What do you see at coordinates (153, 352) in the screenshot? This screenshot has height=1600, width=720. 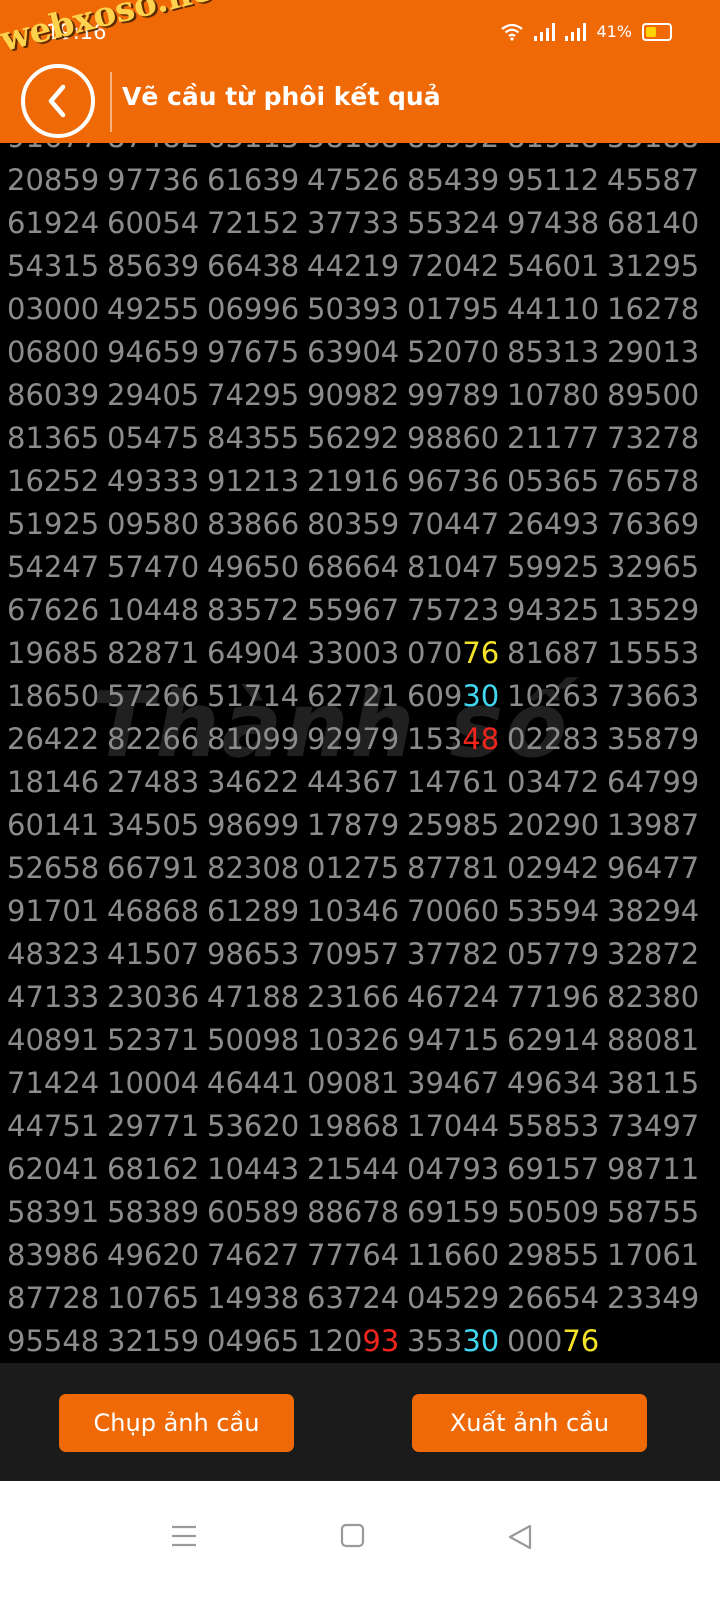 I see `grid-cell: 94659` at bounding box center [153, 352].